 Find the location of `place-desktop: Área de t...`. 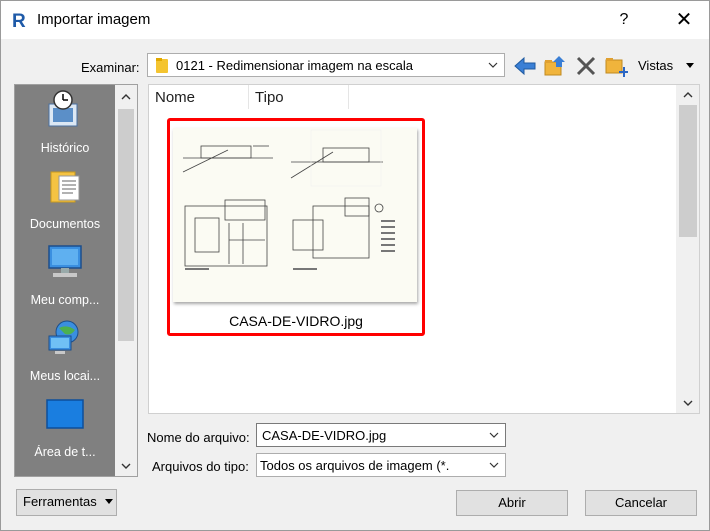

place-desktop: Área de t... is located at coordinates (65, 427).